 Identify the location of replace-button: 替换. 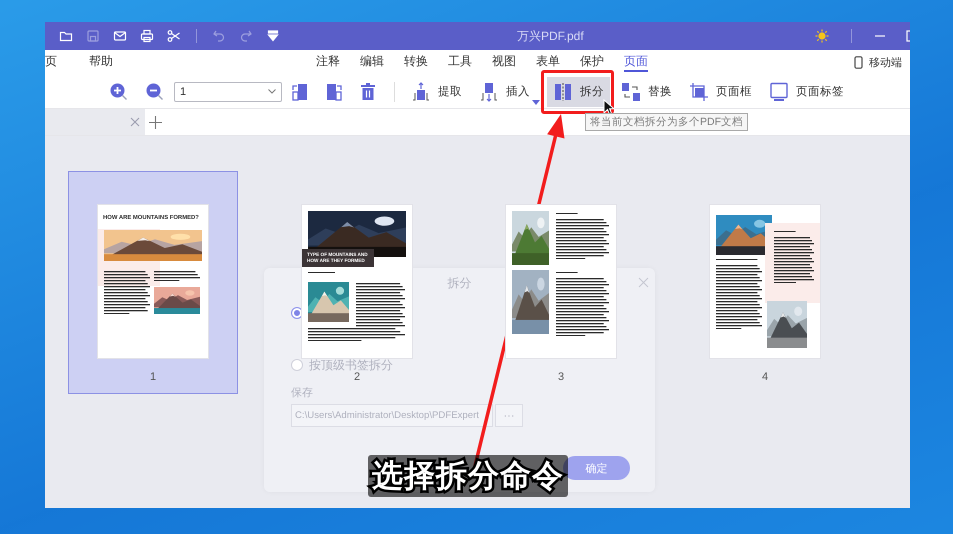
(646, 91).